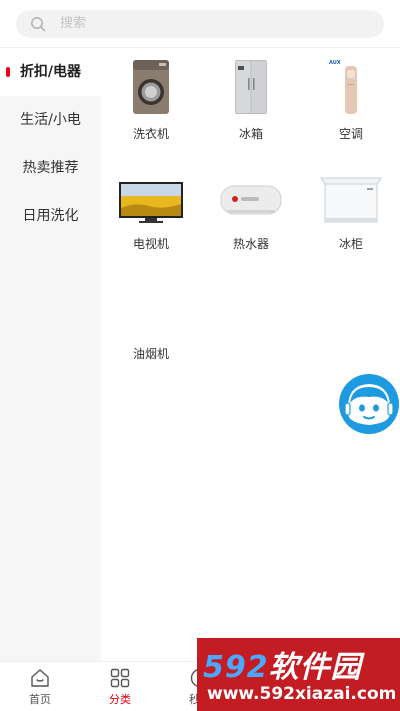 The height and width of the screenshot is (711, 400). I want to click on water-heater-icon, so click(251, 200).